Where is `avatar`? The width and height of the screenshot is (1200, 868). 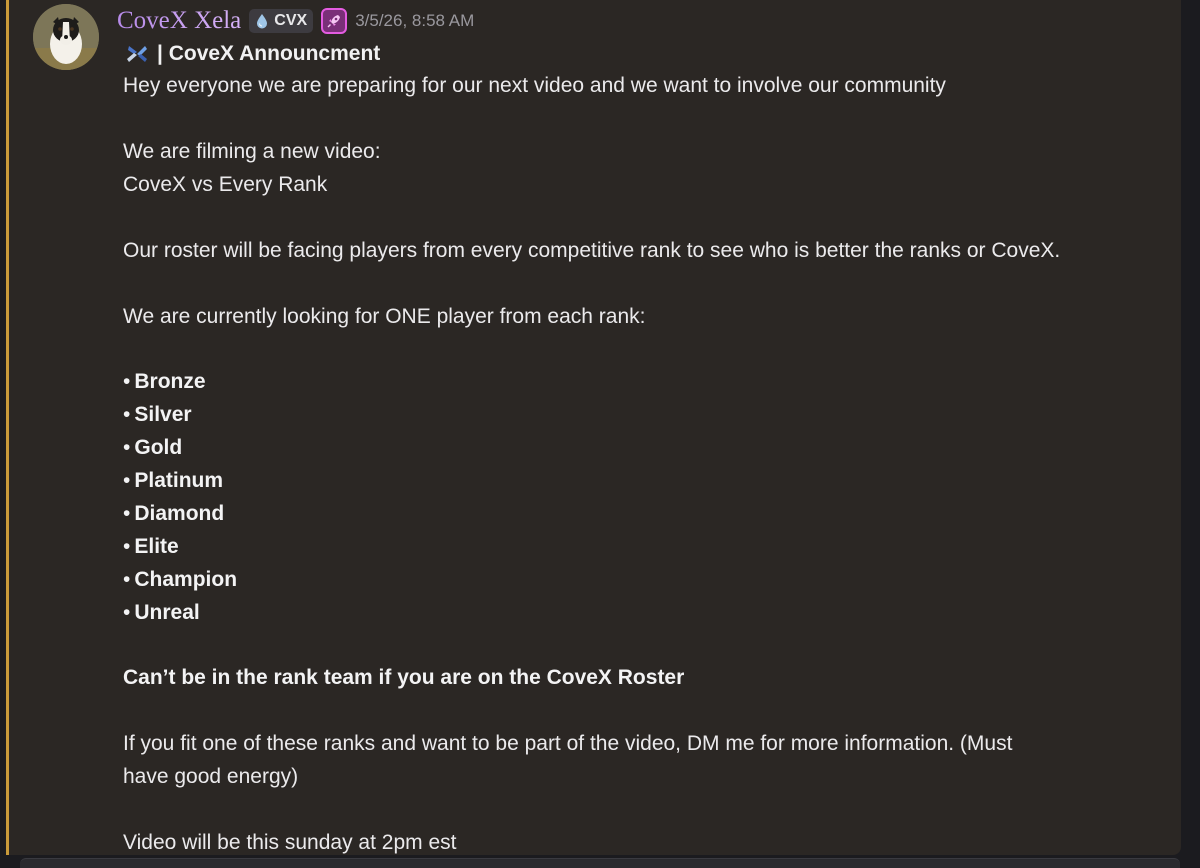
avatar is located at coordinates (66, 37).